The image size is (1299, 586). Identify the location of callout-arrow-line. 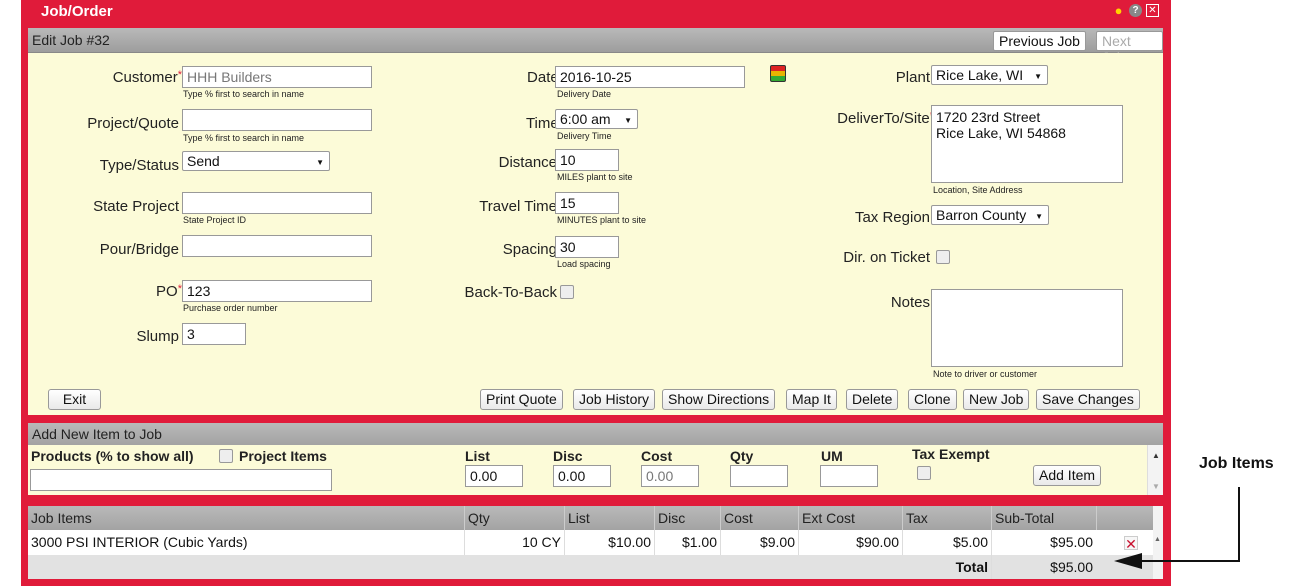
(1190, 524).